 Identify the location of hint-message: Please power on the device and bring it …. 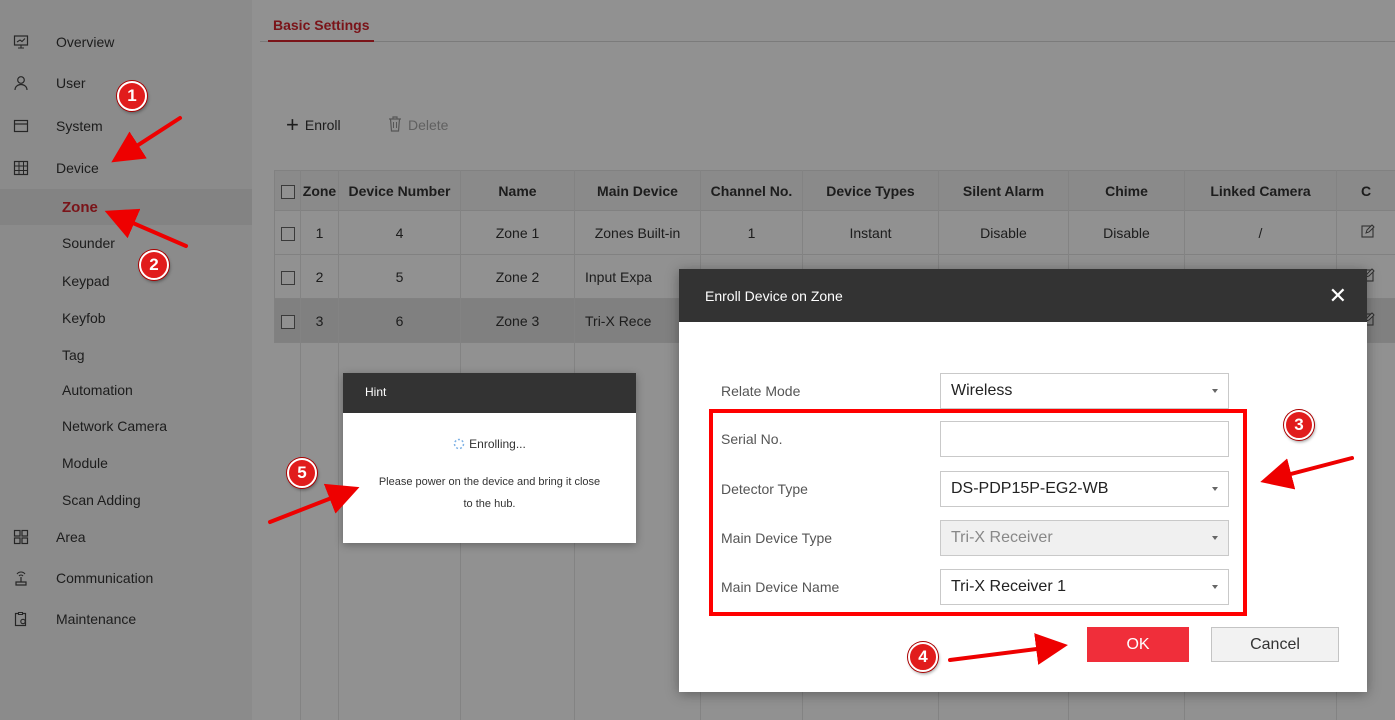
(489, 493).